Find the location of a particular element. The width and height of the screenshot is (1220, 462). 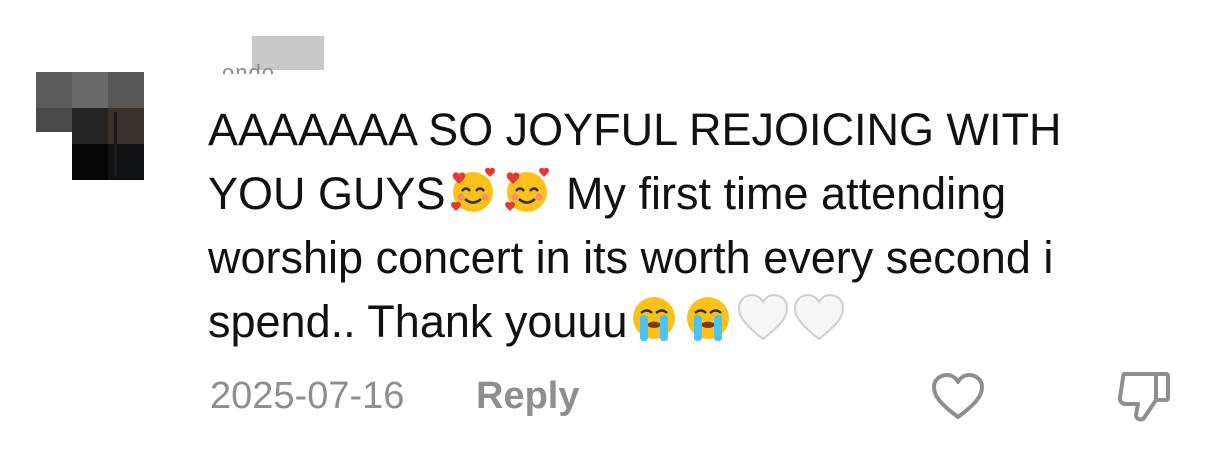

reply-button: Reply is located at coordinates (527, 396).